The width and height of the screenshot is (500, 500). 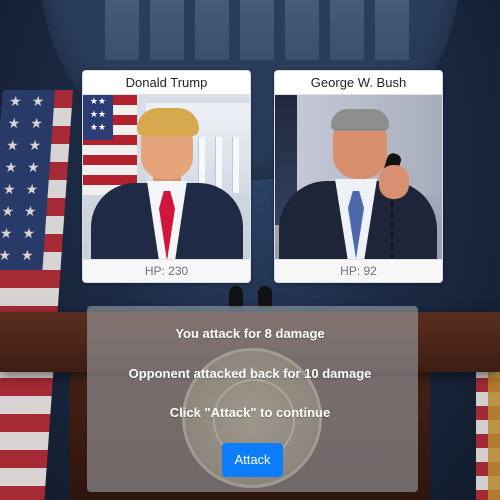 What do you see at coordinates (110, 145) in the screenshot?
I see `portrait-flag: ★★ ★★ ★★` at bounding box center [110, 145].